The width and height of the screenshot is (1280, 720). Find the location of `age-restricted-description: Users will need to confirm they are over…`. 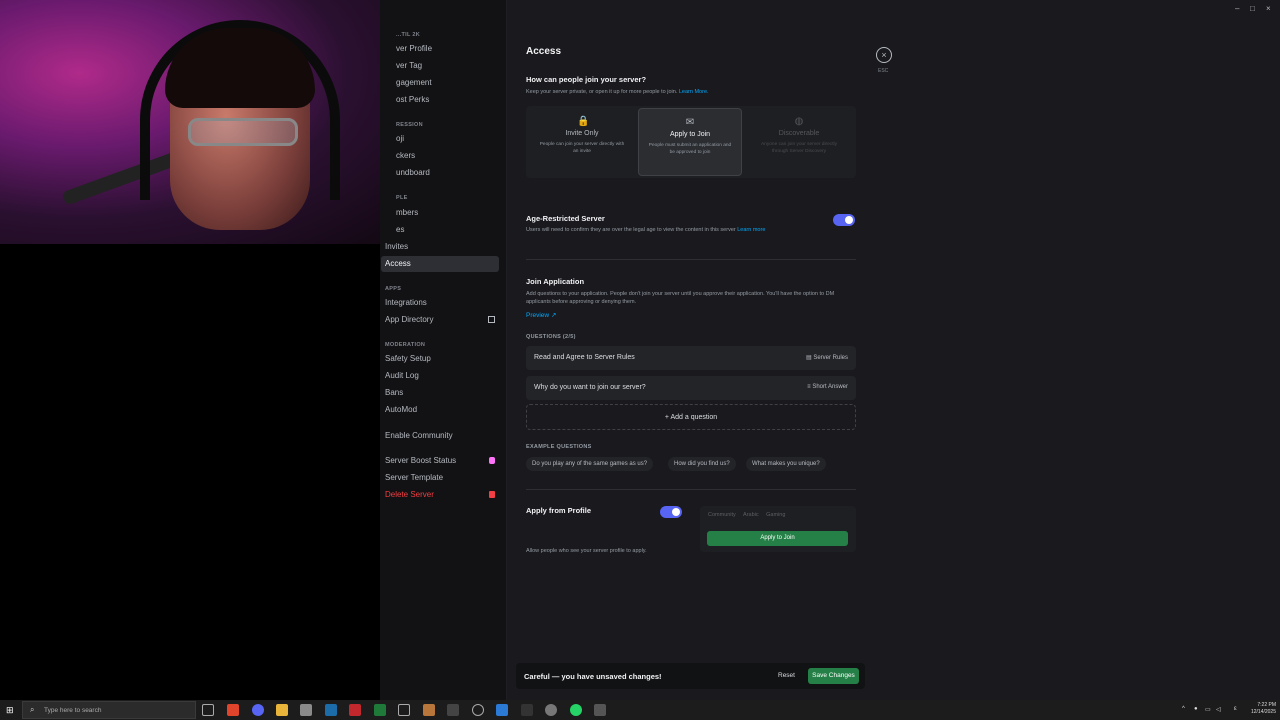

age-restricted-description: Users will need to confirm they are over… is located at coordinates (666, 230).